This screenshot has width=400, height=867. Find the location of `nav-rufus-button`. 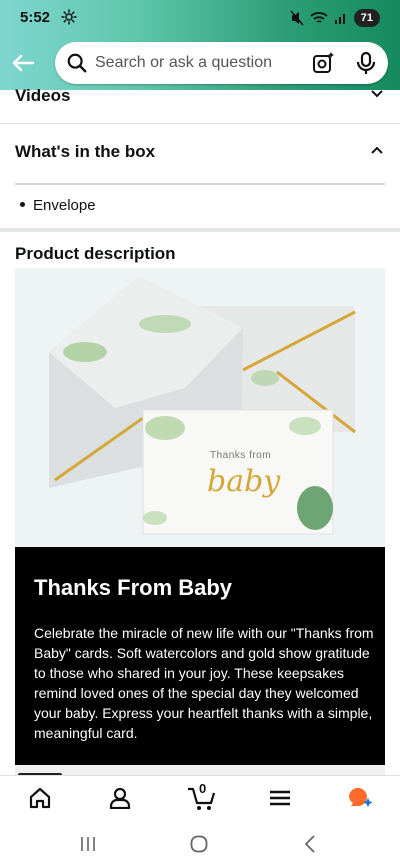

nav-rufus-button is located at coordinates (360, 798).